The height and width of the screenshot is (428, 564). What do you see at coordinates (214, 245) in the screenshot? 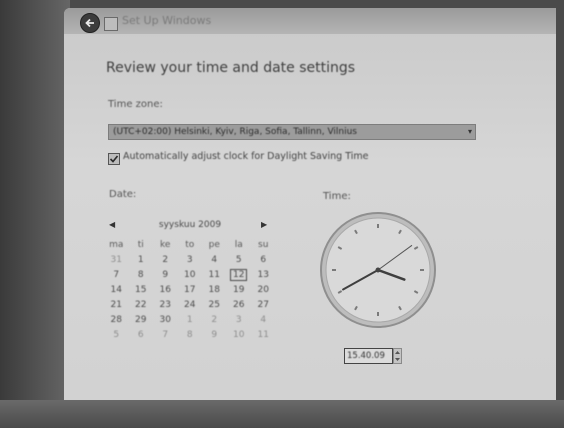
I see `calendar-weekday-label: pe` at bounding box center [214, 245].